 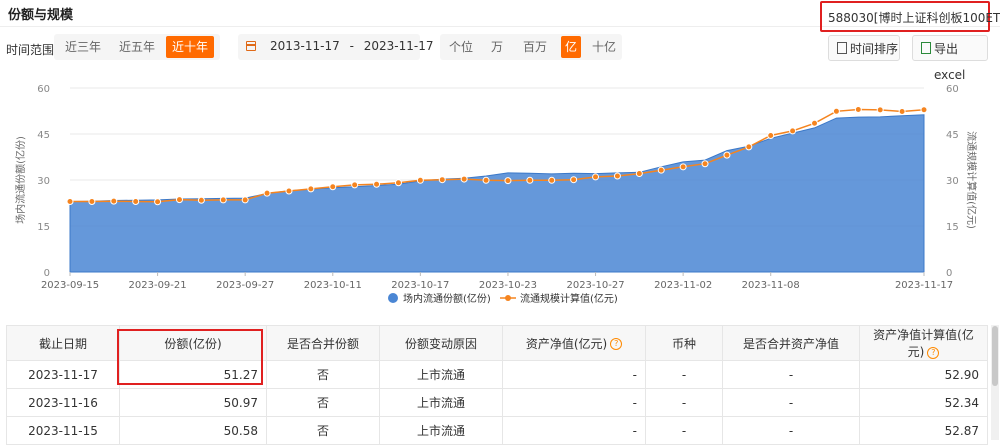 What do you see at coordinates (535, 47) in the screenshot?
I see `unit-million-tab: 百万` at bounding box center [535, 47].